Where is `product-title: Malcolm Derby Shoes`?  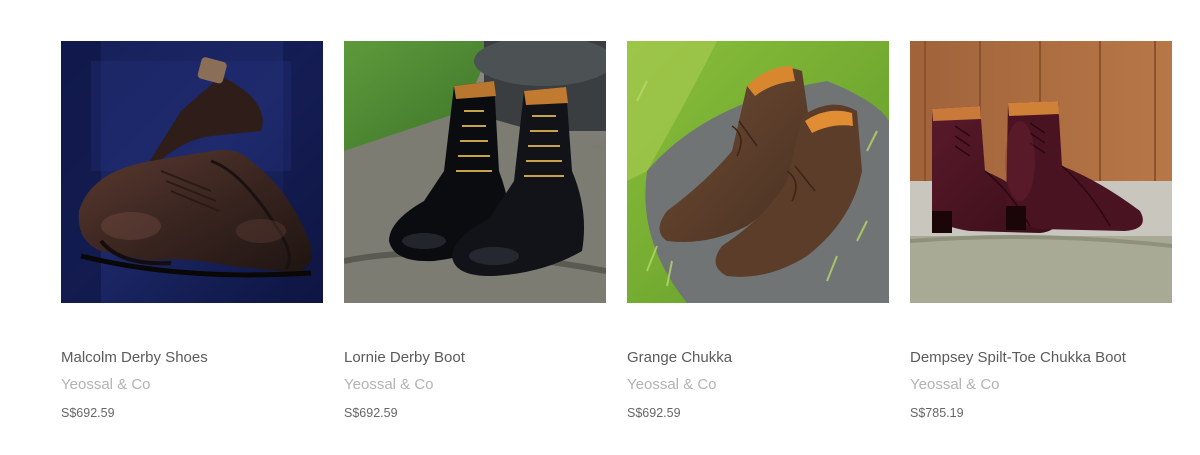 product-title: Malcolm Derby Shoes is located at coordinates (192, 358).